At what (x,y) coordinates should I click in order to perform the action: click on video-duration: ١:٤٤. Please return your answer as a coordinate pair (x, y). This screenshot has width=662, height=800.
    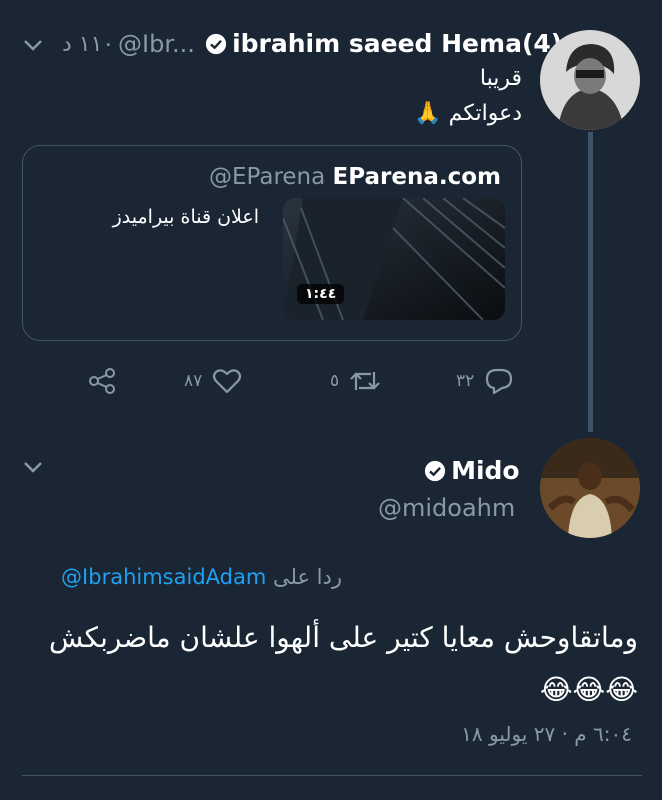
    Looking at the image, I should click on (321, 294).